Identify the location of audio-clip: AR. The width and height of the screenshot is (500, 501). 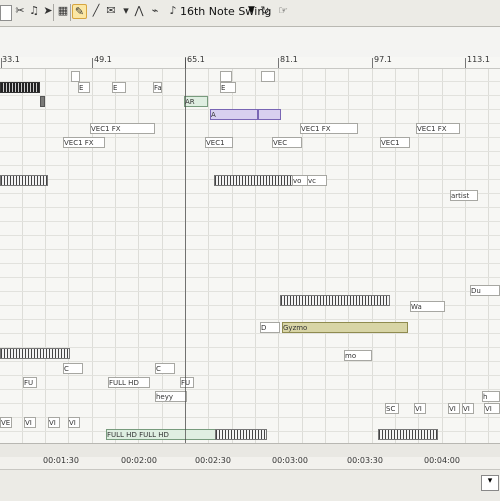
(196, 101).